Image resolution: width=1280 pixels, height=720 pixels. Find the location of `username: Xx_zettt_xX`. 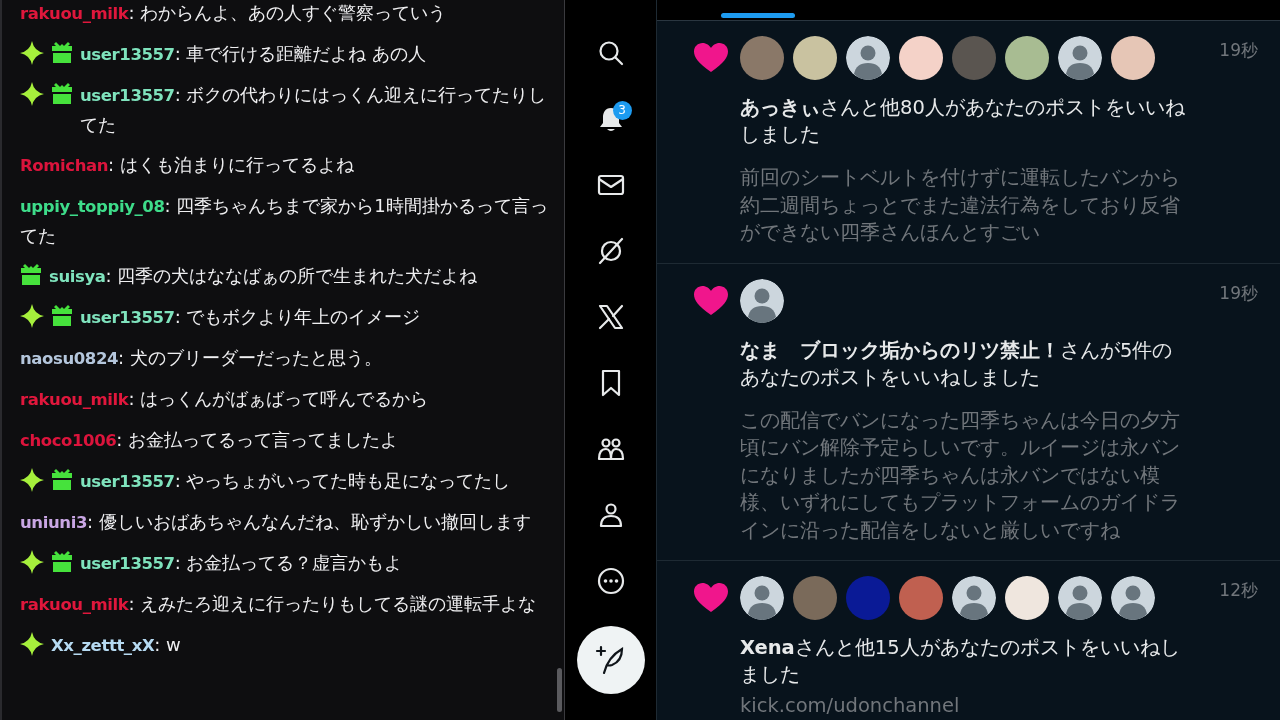

username: Xx_zettt_xX is located at coordinates (103, 645).